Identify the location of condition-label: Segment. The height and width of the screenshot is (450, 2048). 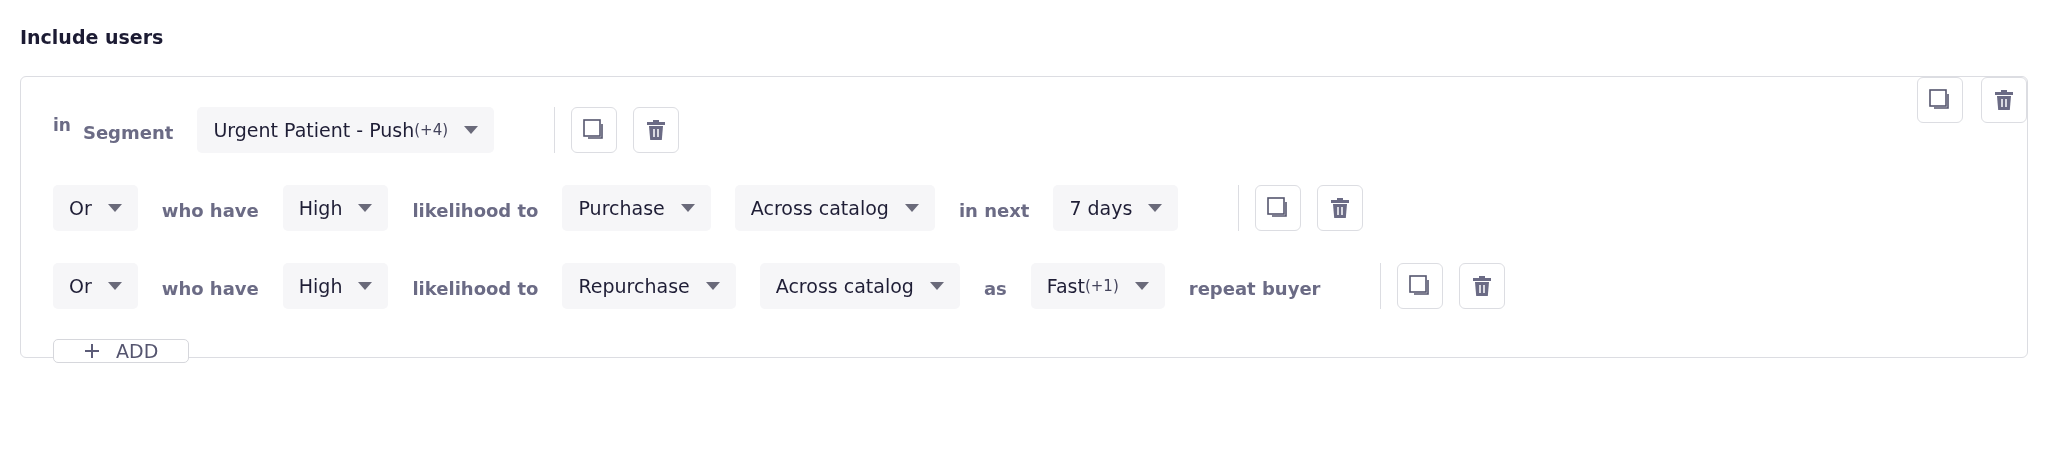
(128, 132).